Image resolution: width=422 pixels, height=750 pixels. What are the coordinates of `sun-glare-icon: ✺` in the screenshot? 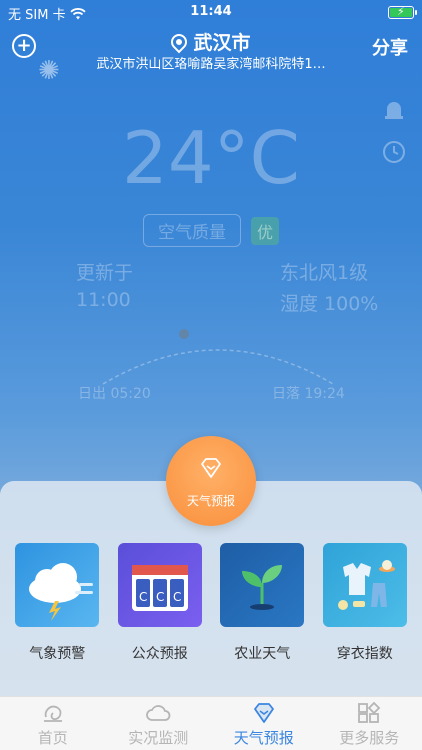 It's located at (49, 71).